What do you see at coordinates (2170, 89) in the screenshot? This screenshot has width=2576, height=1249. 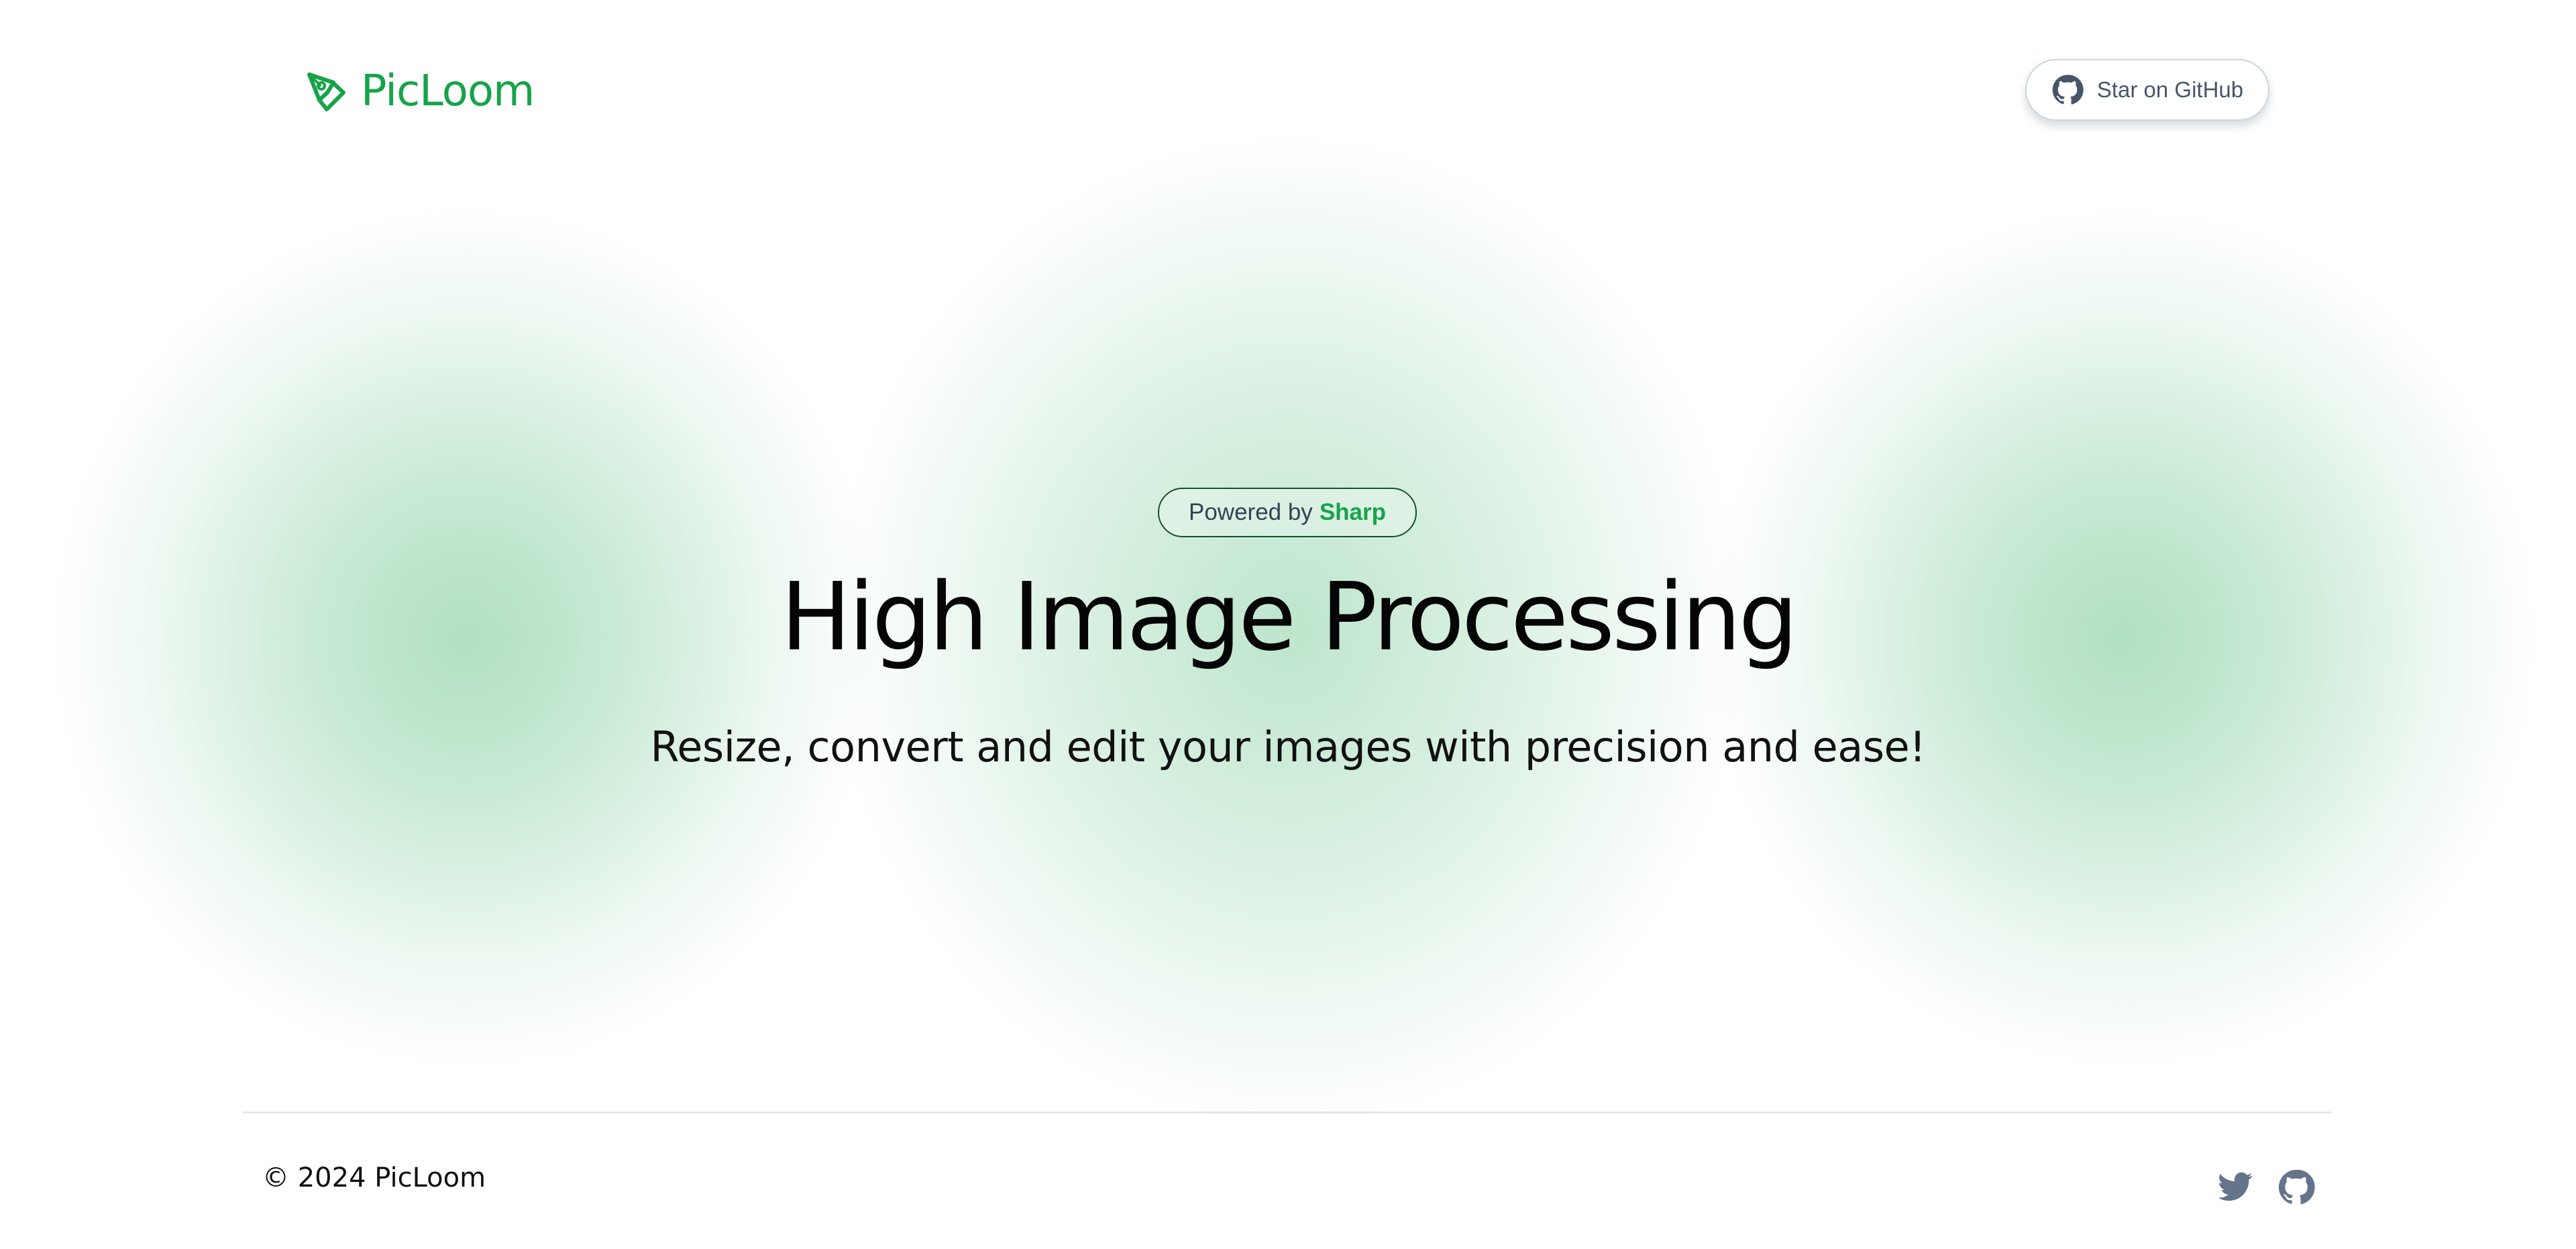 I see `star-on-github-label: Star on GitHub` at bounding box center [2170, 89].